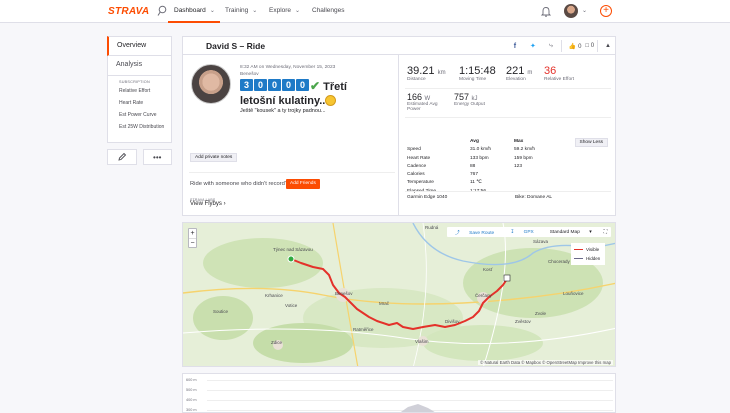  Describe the element at coordinates (608, 46) in the screenshot. I see `collapse-icon: ▲` at that location.